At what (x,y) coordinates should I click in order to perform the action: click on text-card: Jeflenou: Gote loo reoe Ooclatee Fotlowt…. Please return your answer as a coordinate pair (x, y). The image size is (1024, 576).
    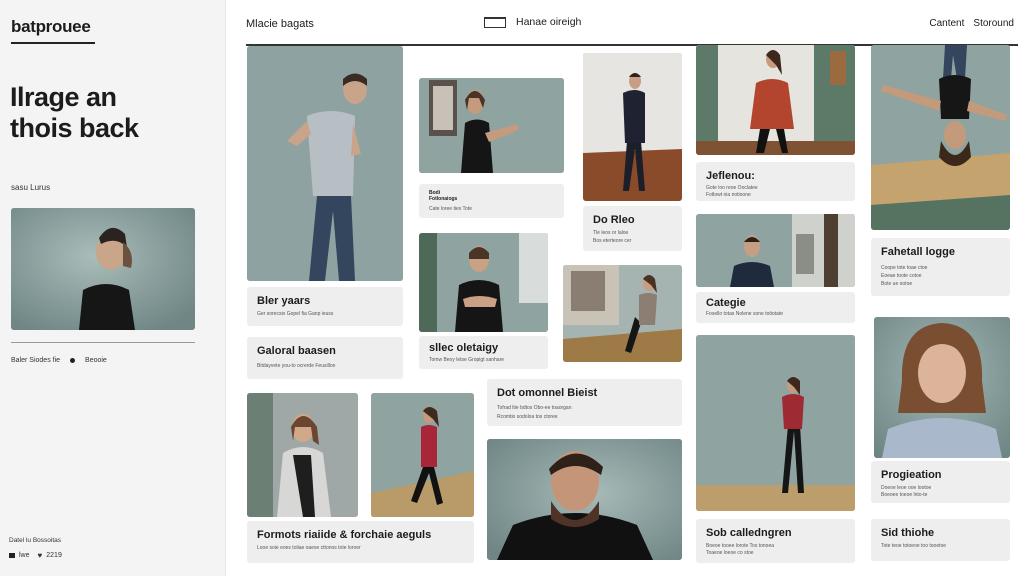
    Looking at the image, I should click on (775, 181).